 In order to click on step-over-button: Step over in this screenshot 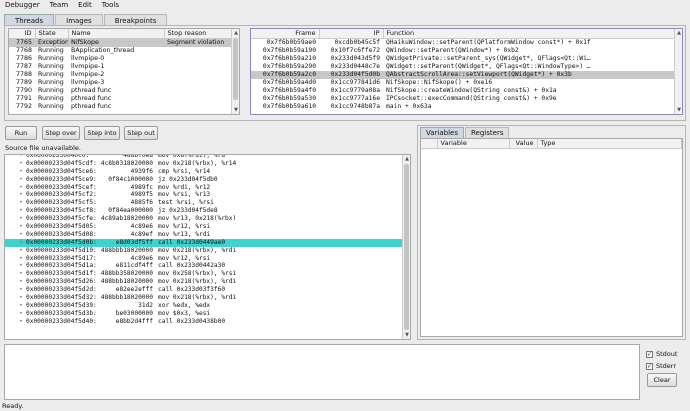, I will do `click(61, 133)`.